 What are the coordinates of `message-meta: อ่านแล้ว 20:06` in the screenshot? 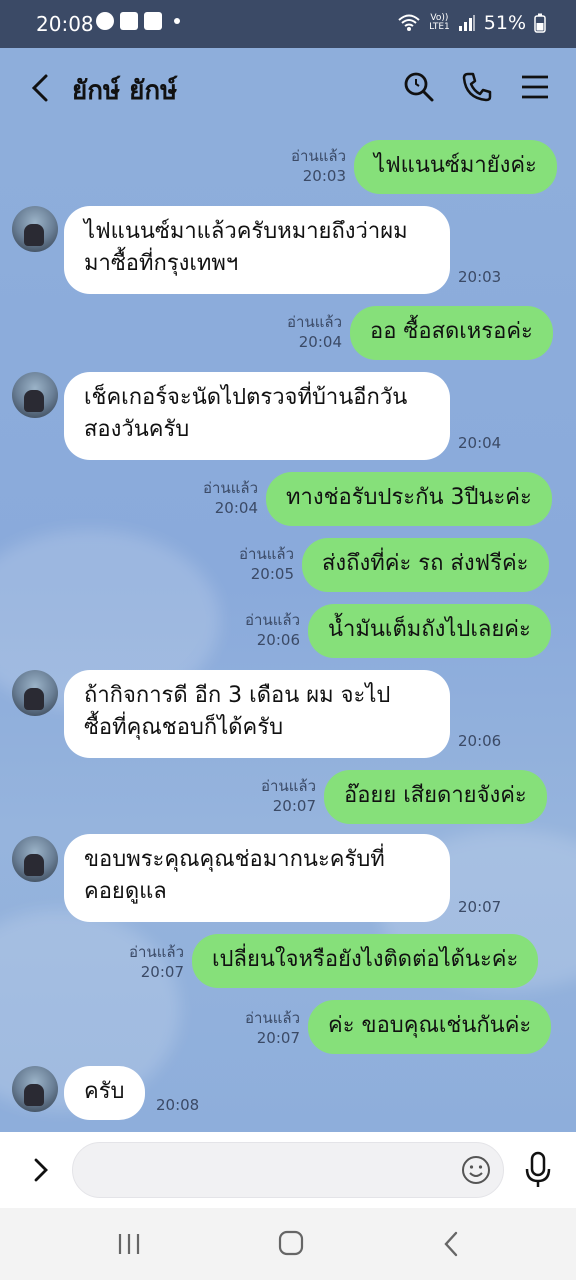 It's located at (257, 630).